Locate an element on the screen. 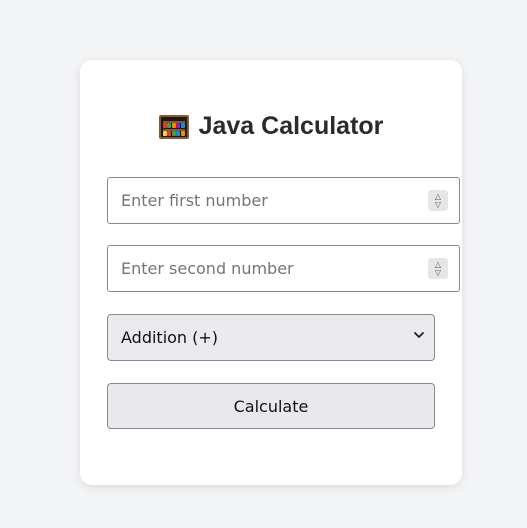  page-title: Java Calculator is located at coordinates (271, 126).